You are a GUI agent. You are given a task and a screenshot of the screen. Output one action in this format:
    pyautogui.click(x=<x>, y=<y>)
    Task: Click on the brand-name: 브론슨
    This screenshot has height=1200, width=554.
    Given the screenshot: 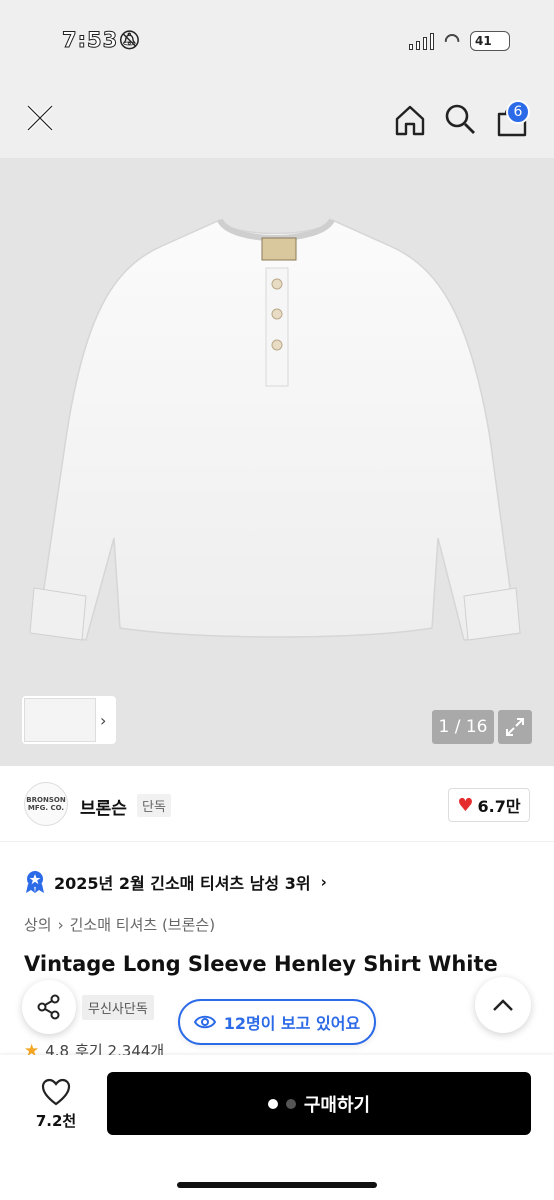 What is the action you would take?
    pyautogui.click(x=103, y=806)
    